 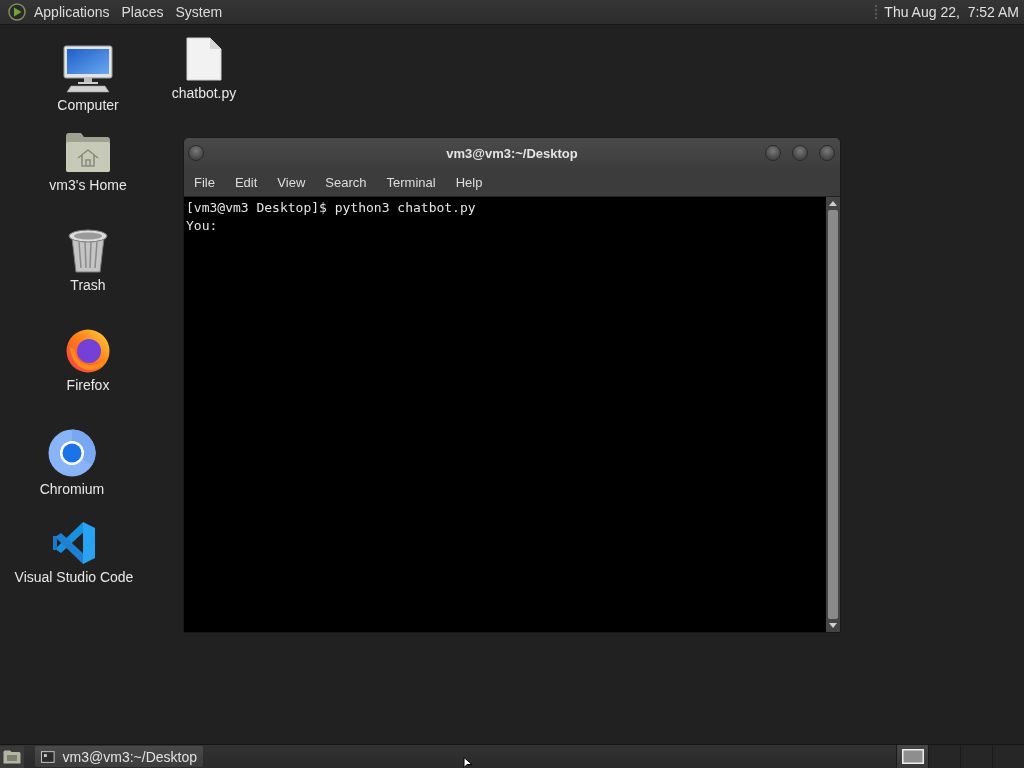 What do you see at coordinates (119, 756) in the screenshot?
I see `taskbar-button: vm3@vm3:~/Desktop` at bounding box center [119, 756].